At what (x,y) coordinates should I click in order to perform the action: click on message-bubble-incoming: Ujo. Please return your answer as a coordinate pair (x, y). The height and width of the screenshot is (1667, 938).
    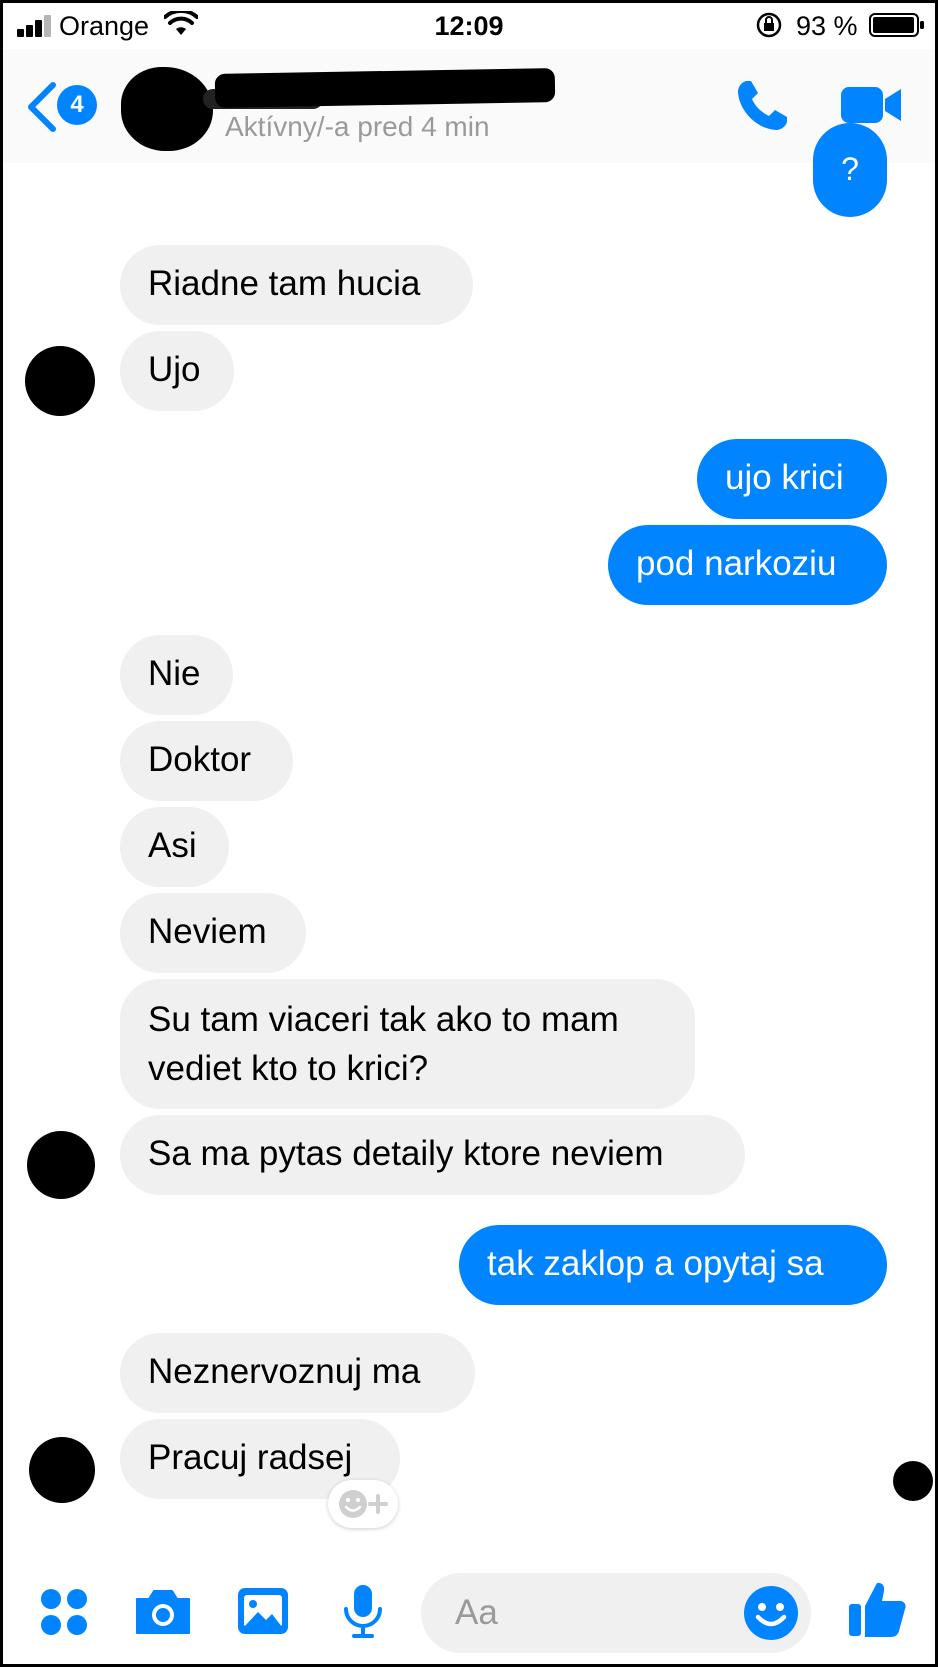
    Looking at the image, I should click on (177, 371).